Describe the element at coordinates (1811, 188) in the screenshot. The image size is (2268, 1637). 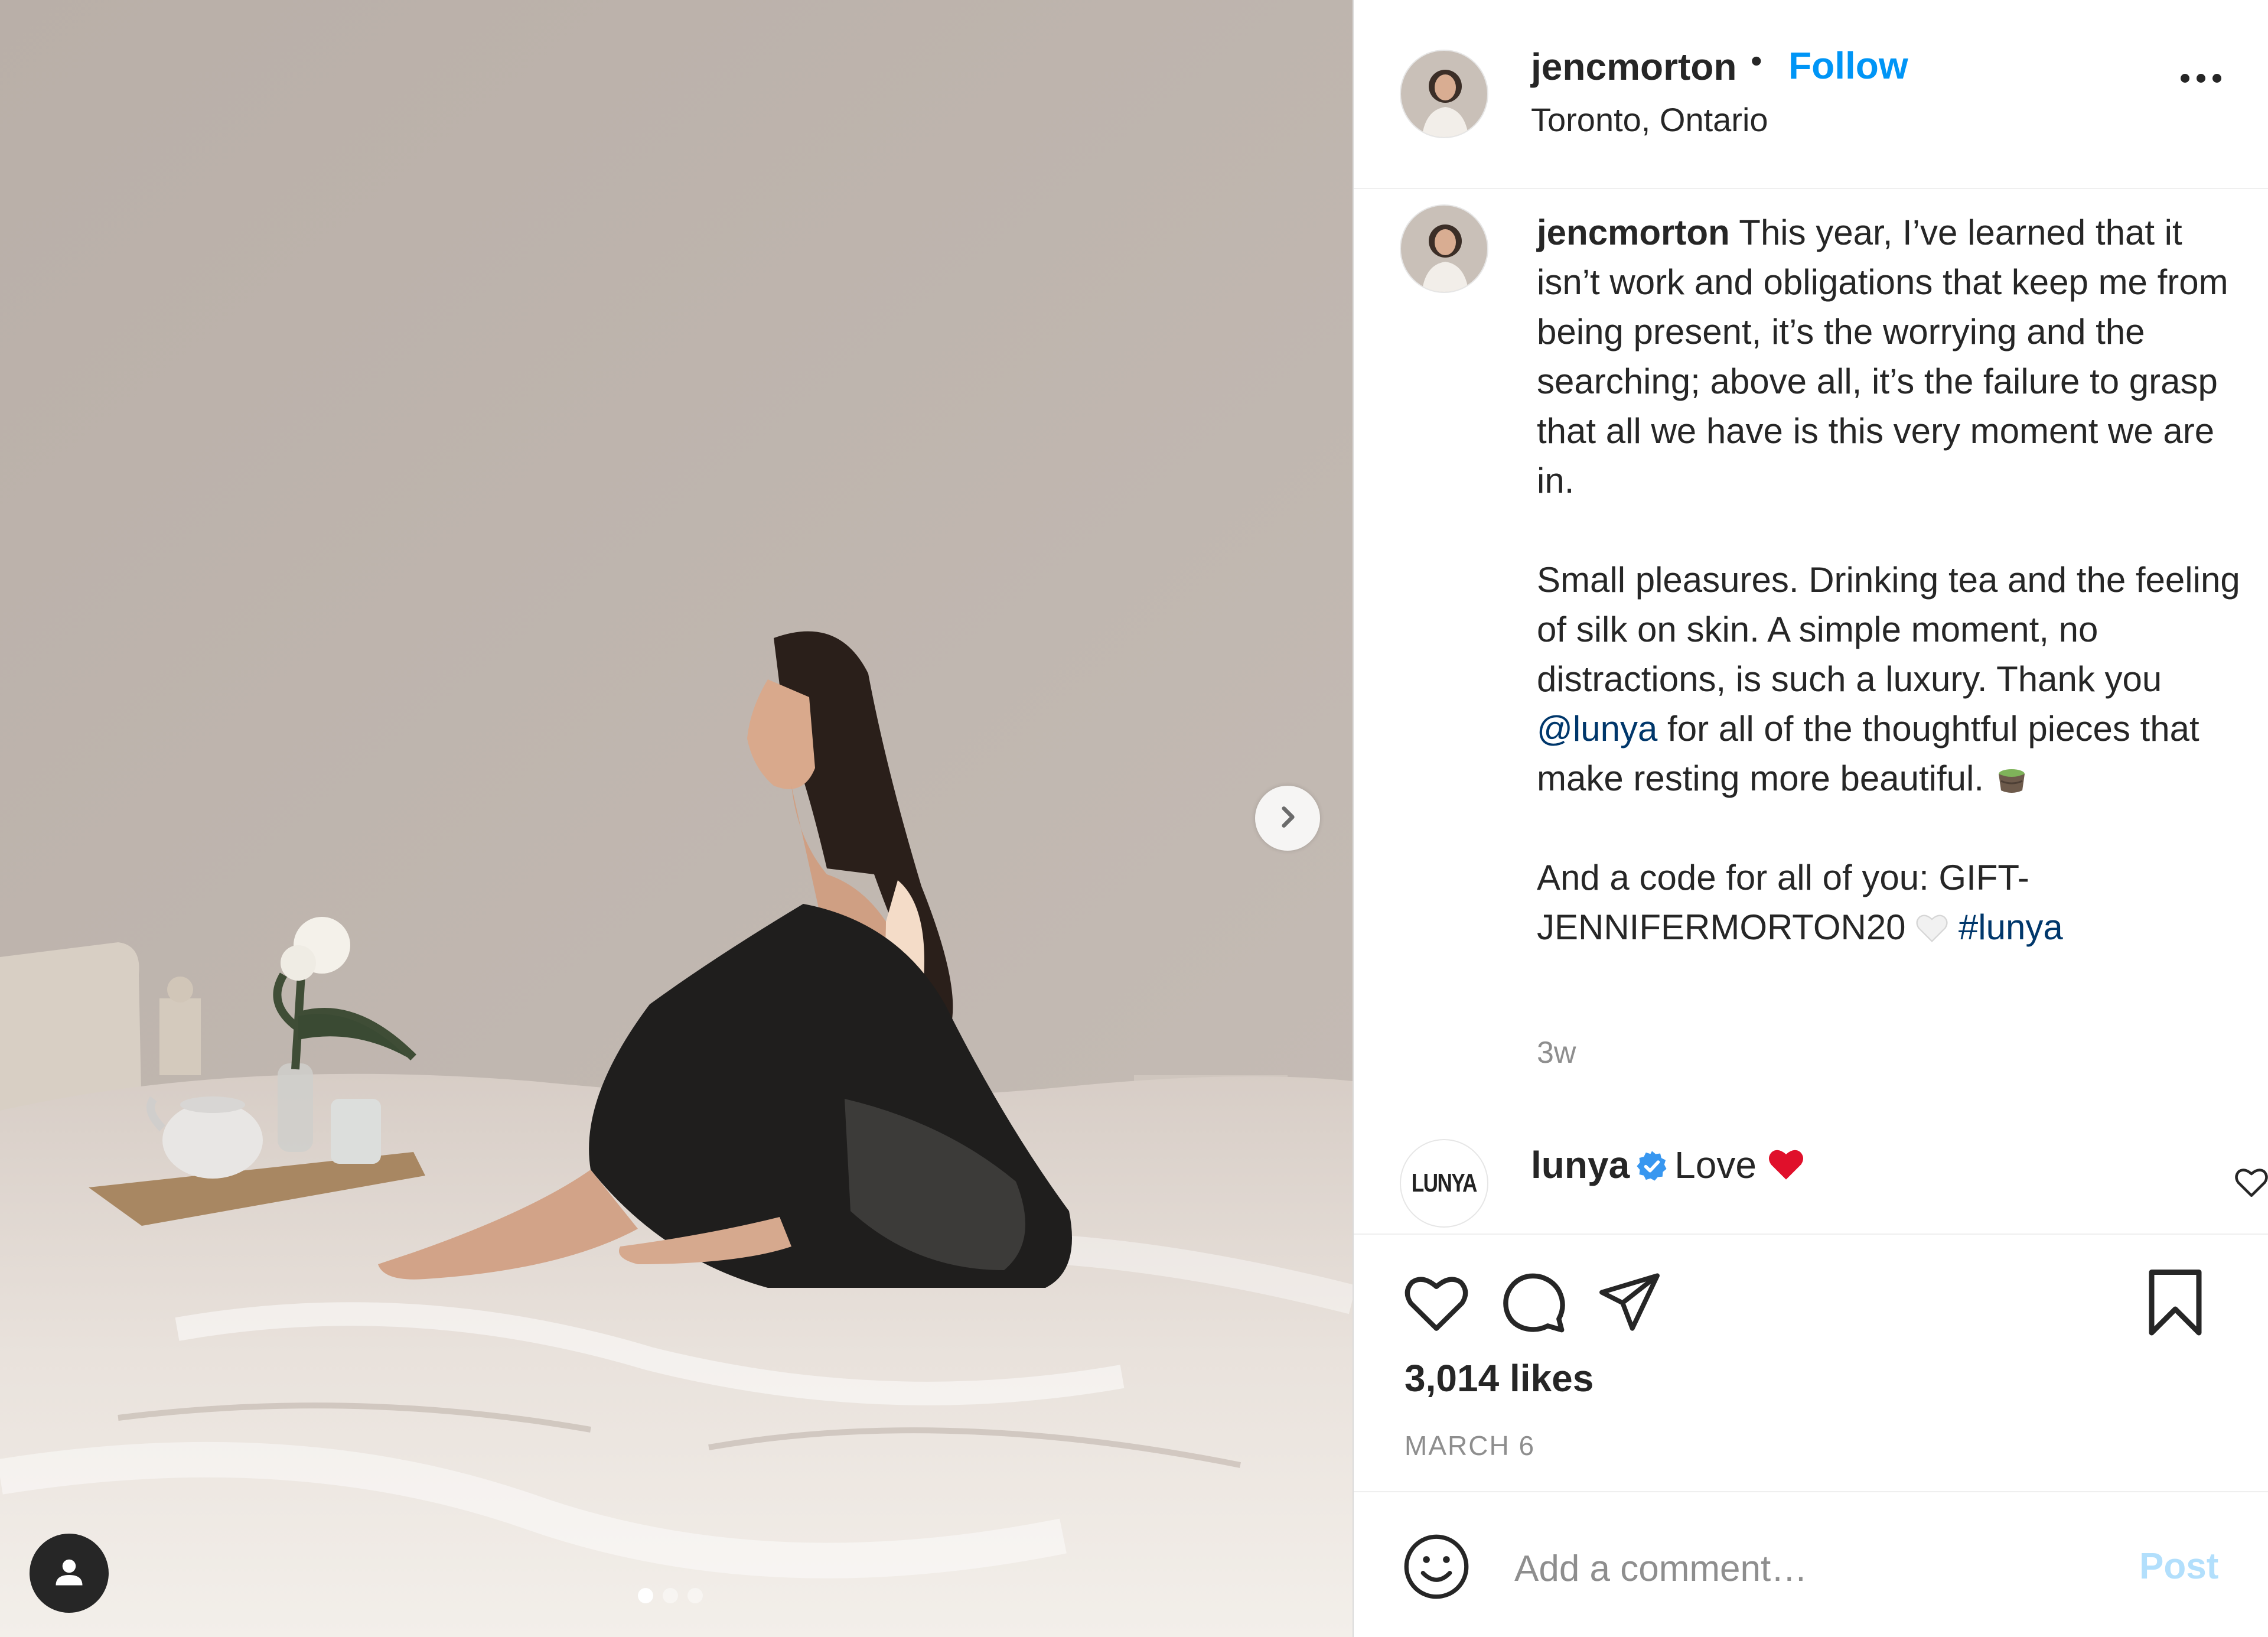
I see `header-divider` at that location.